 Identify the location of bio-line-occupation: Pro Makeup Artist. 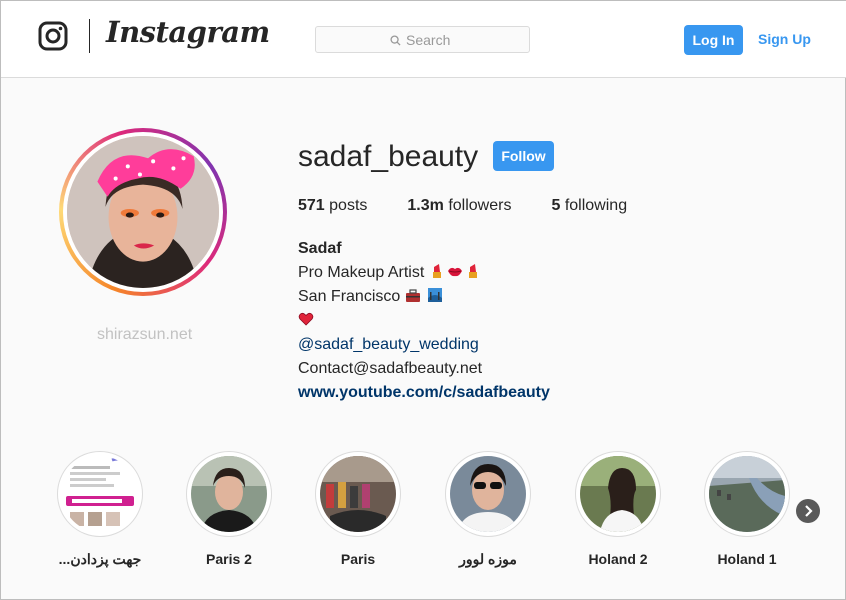
(424, 273).